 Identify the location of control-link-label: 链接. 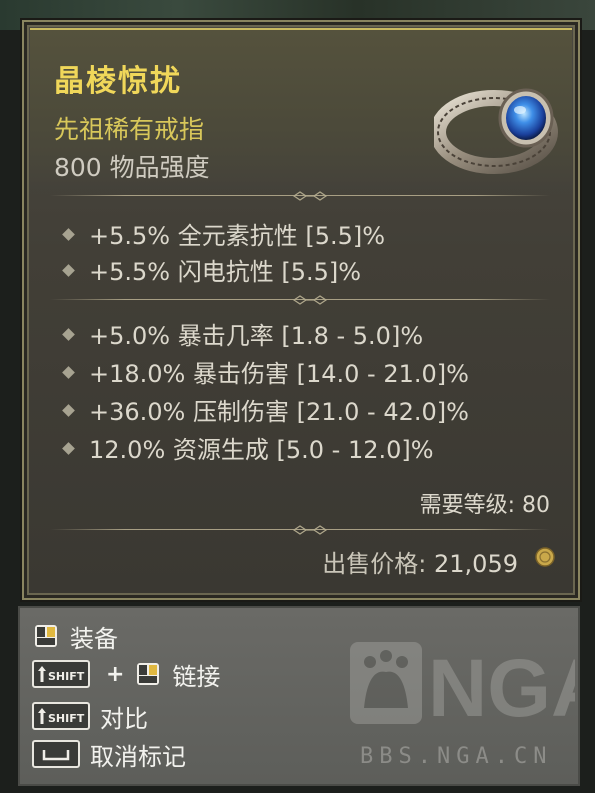
(196, 676).